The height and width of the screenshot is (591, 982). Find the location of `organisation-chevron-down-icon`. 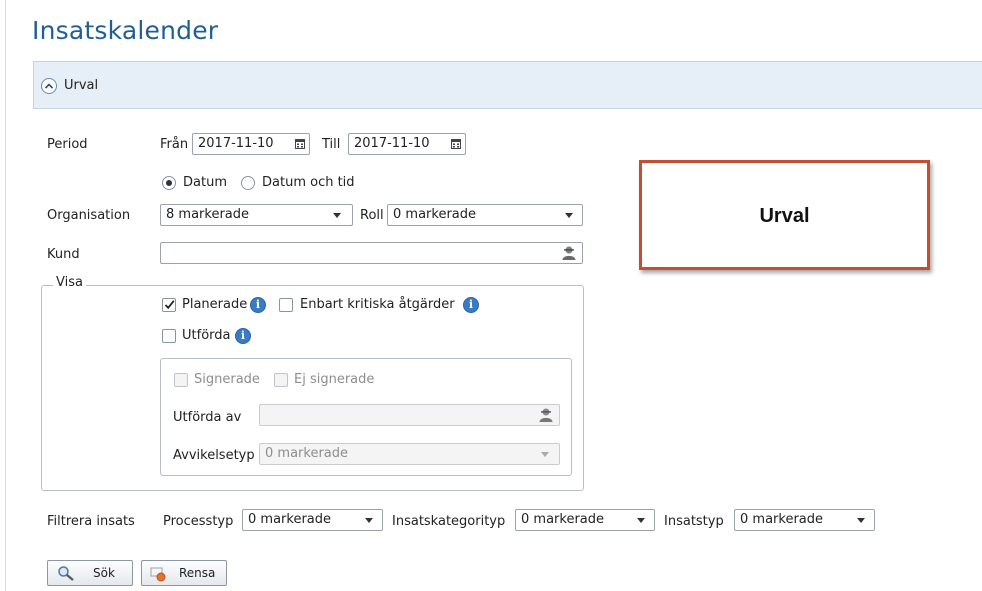

organisation-chevron-down-icon is located at coordinates (337, 215).